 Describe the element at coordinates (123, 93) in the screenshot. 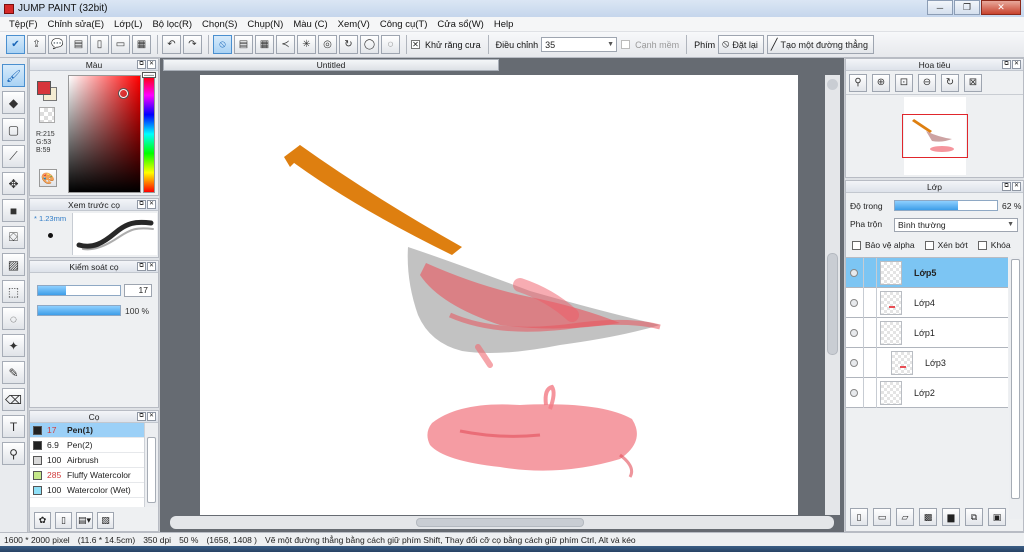

I see `color-picker-cursor` at that location.